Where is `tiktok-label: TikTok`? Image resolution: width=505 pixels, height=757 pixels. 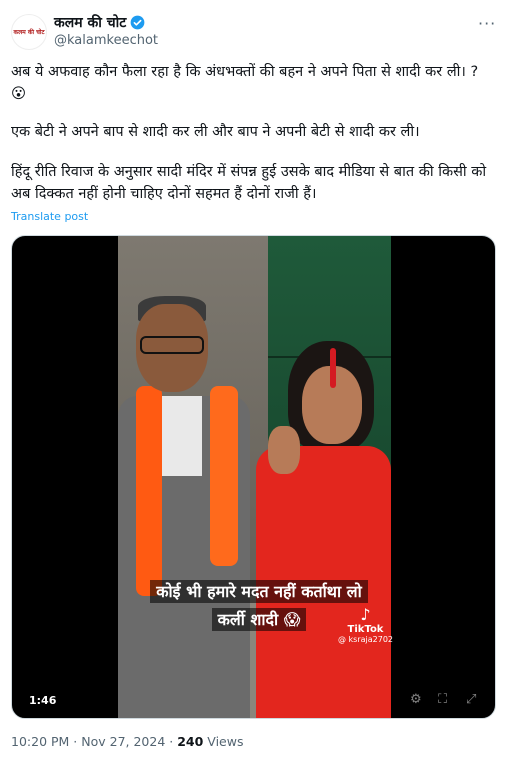
tiktok-label: TikTok is located at coordinates (365, 629).